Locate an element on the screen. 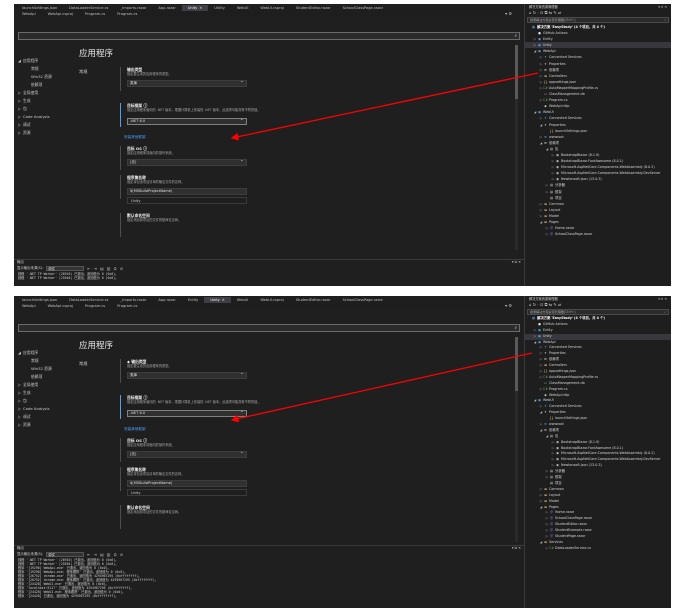  tree-item-label: Properties is located at coordinates (557, 124).